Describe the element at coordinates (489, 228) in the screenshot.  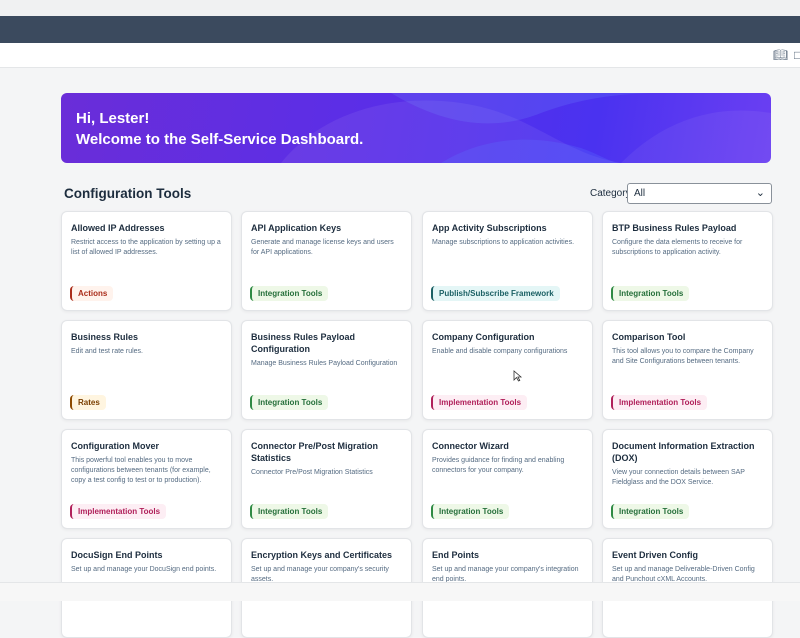
I see `card-title: App Activity Subscriptions` at that location.